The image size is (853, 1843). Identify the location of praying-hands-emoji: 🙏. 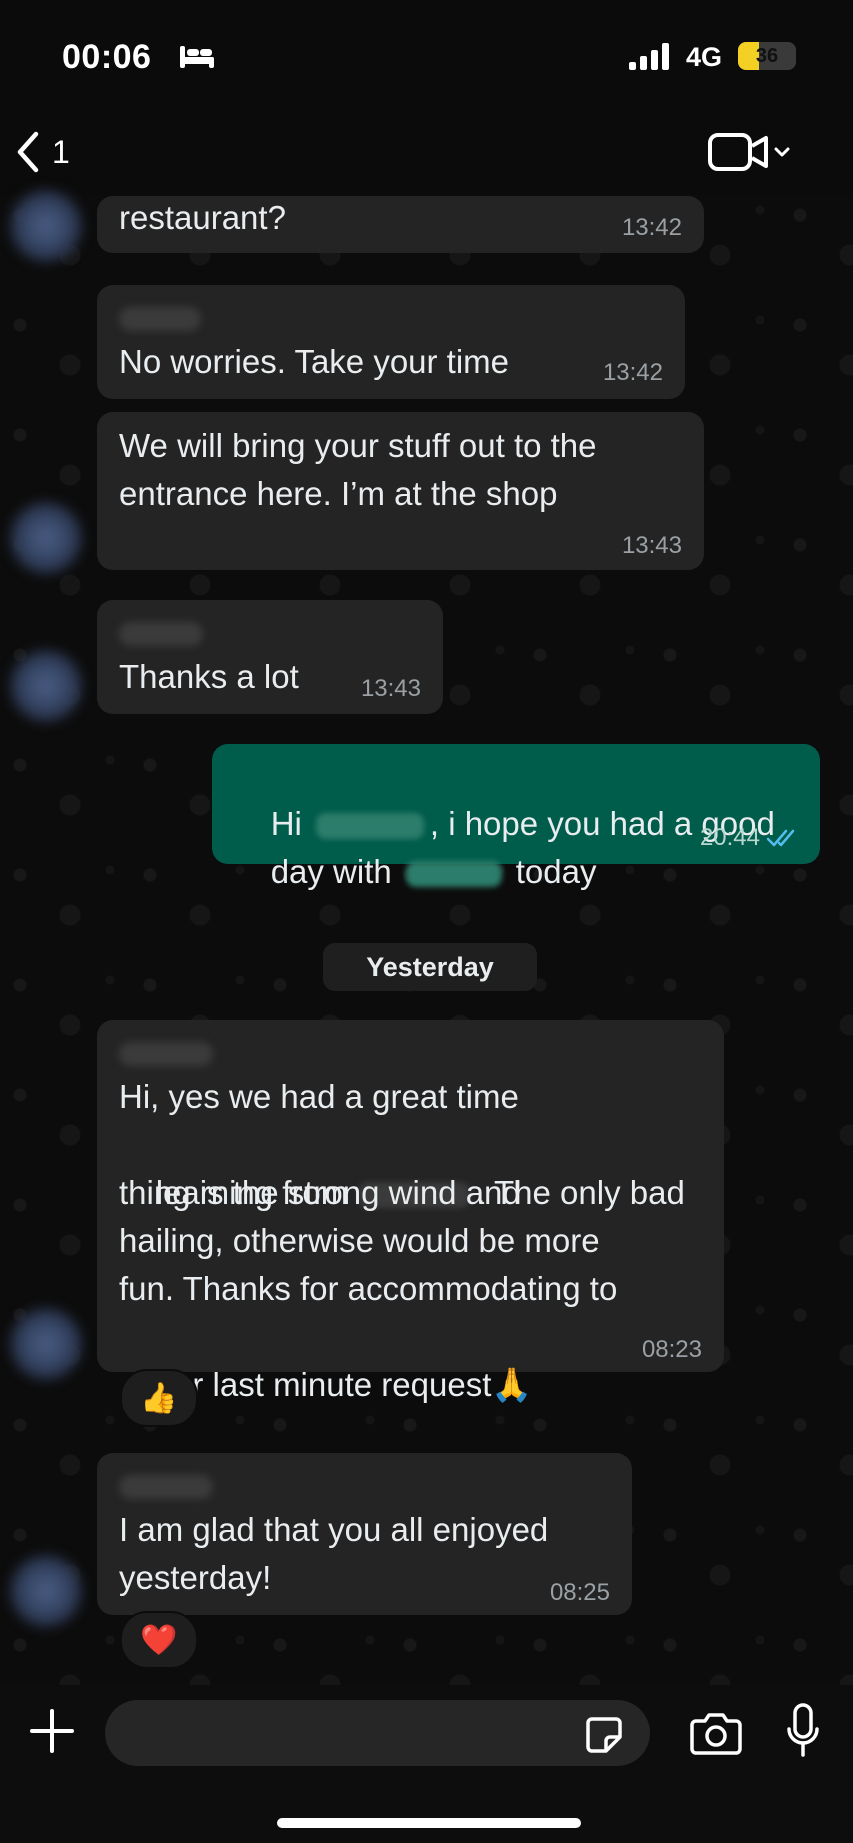
(512, 1384).